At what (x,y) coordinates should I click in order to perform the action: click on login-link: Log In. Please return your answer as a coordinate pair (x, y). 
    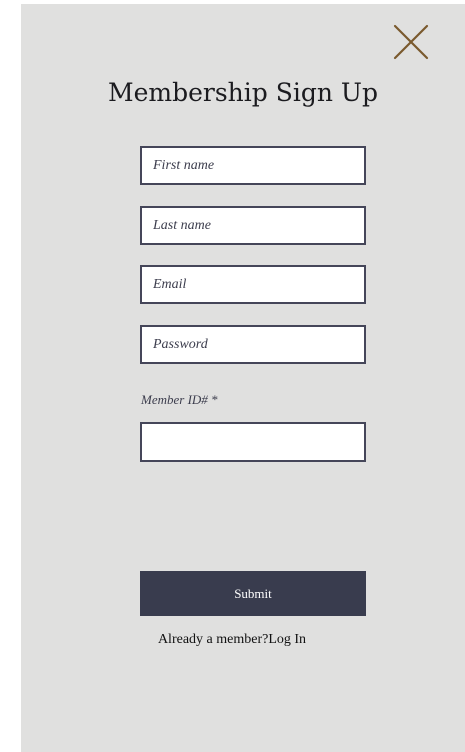
    Looking at the image, I should click on (287, 639).